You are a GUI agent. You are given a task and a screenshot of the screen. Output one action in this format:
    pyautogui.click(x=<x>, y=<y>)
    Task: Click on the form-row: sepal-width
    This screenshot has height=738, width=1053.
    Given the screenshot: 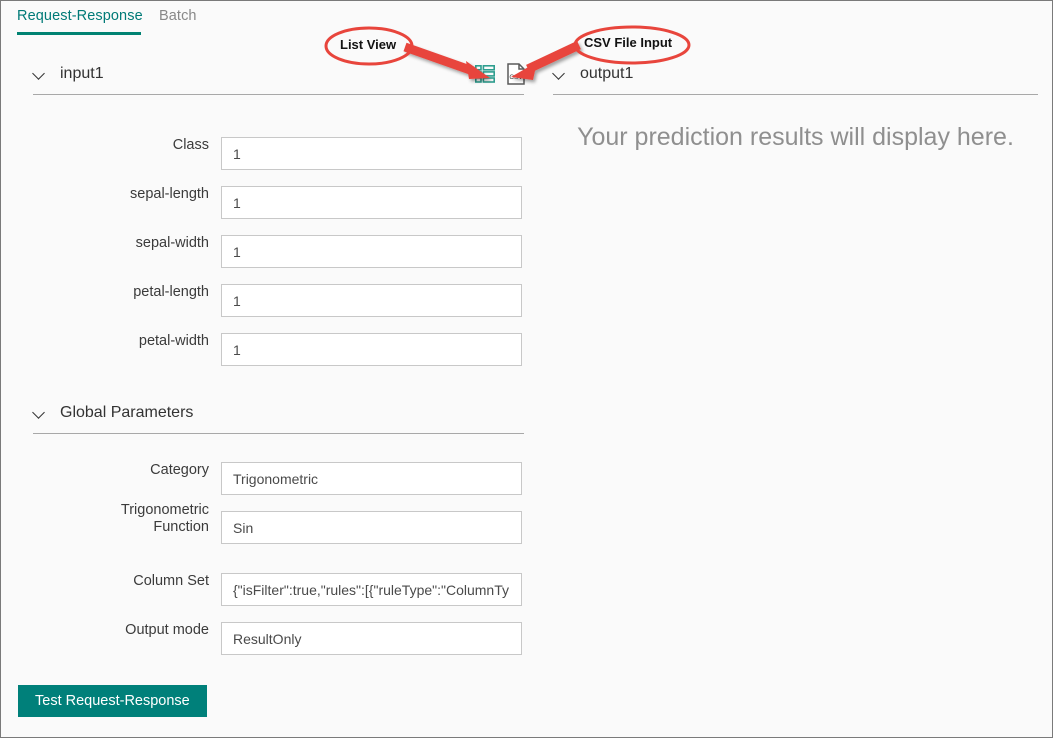 What is the action you would take?
    pyautogui.click(x=266, y=251)
    